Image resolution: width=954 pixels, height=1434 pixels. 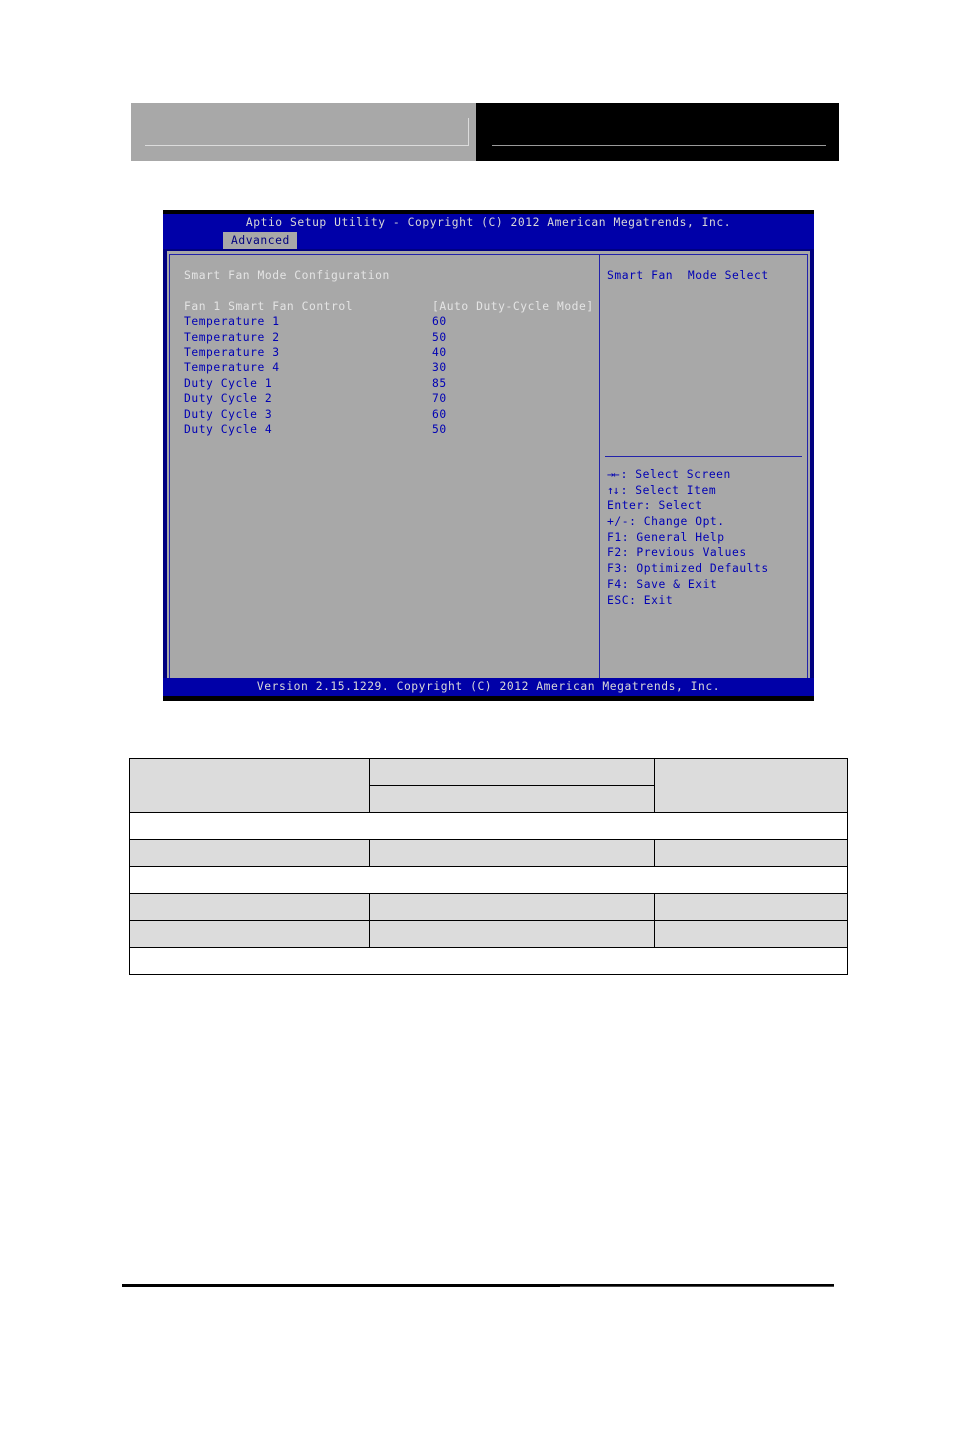 I want to click on key-action: : Exit, so click(x=651, y=600).